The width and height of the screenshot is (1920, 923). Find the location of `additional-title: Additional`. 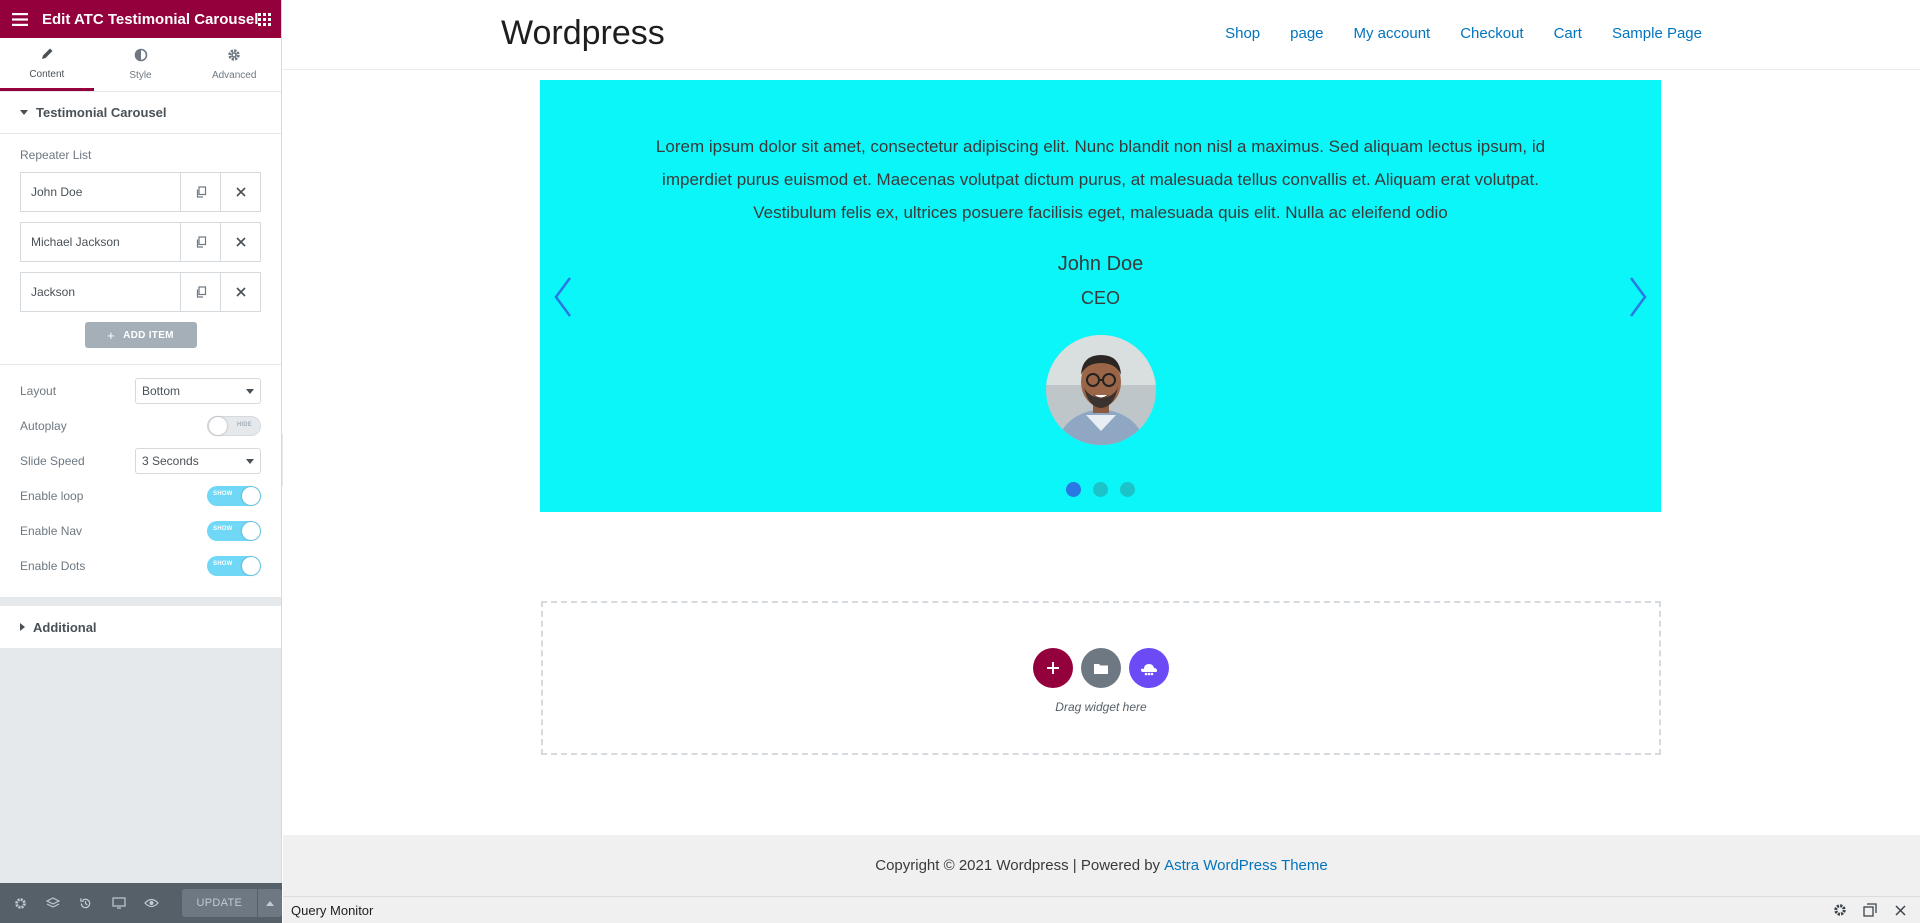

additional-title: Additional is located at coordinates (65, 627).